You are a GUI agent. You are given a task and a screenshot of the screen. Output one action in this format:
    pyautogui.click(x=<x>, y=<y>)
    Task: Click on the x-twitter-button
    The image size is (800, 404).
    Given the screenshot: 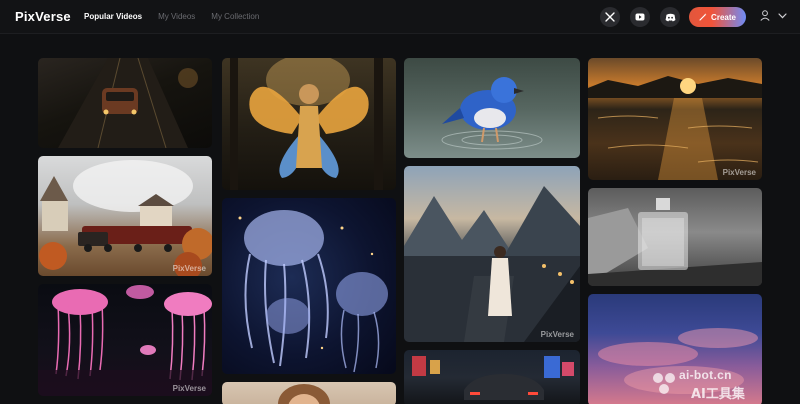 What is the action you would take?
    pyautogui.click(x=610, y=17)
    